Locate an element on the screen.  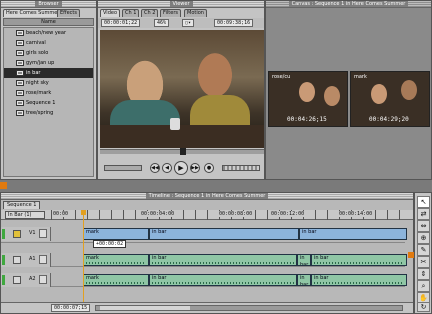
list-item: rose/mark is located at coordinates (48, 93).